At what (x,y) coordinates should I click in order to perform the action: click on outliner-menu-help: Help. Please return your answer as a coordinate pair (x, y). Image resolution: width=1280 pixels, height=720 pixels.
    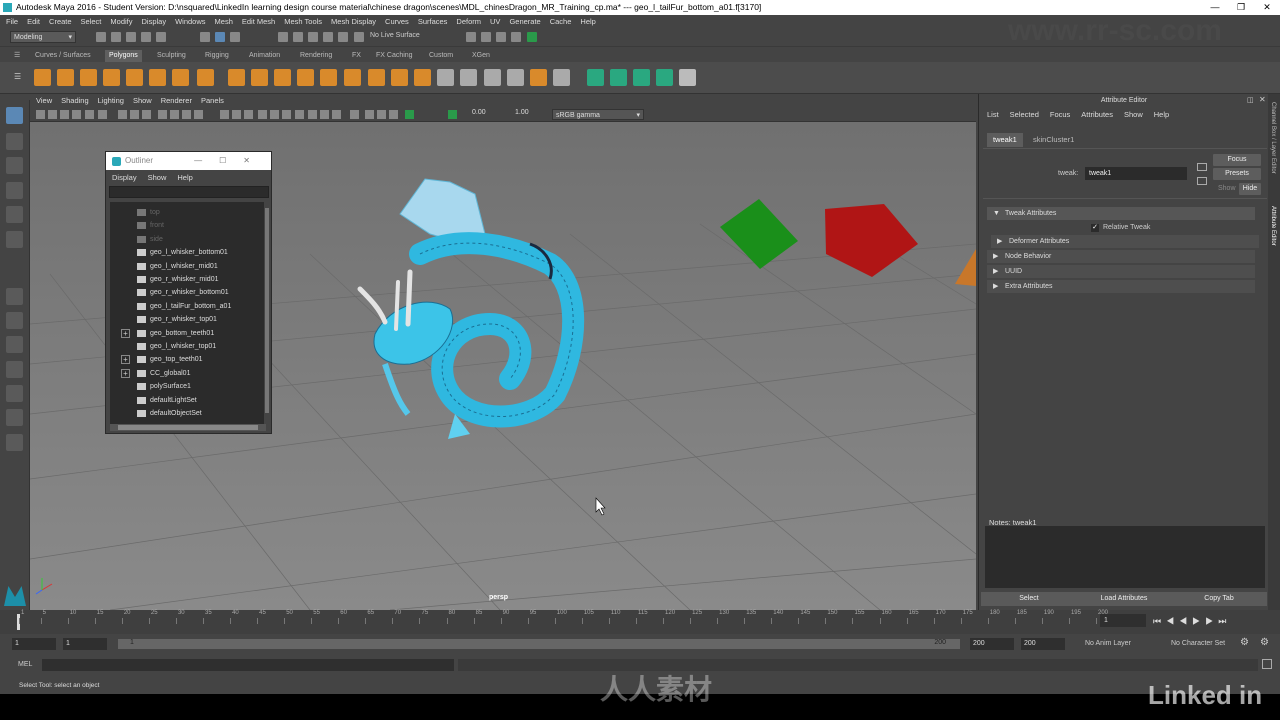
    Looking at the image, I should click on (184, 177).